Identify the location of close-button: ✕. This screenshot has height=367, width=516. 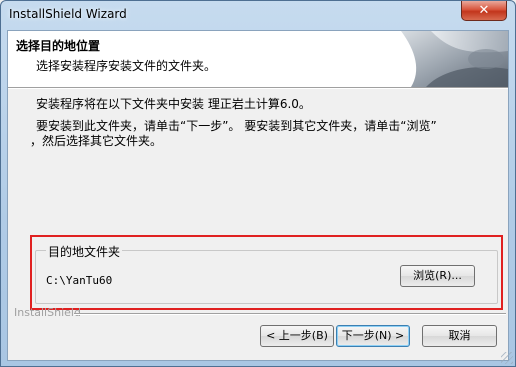
(484, 11).